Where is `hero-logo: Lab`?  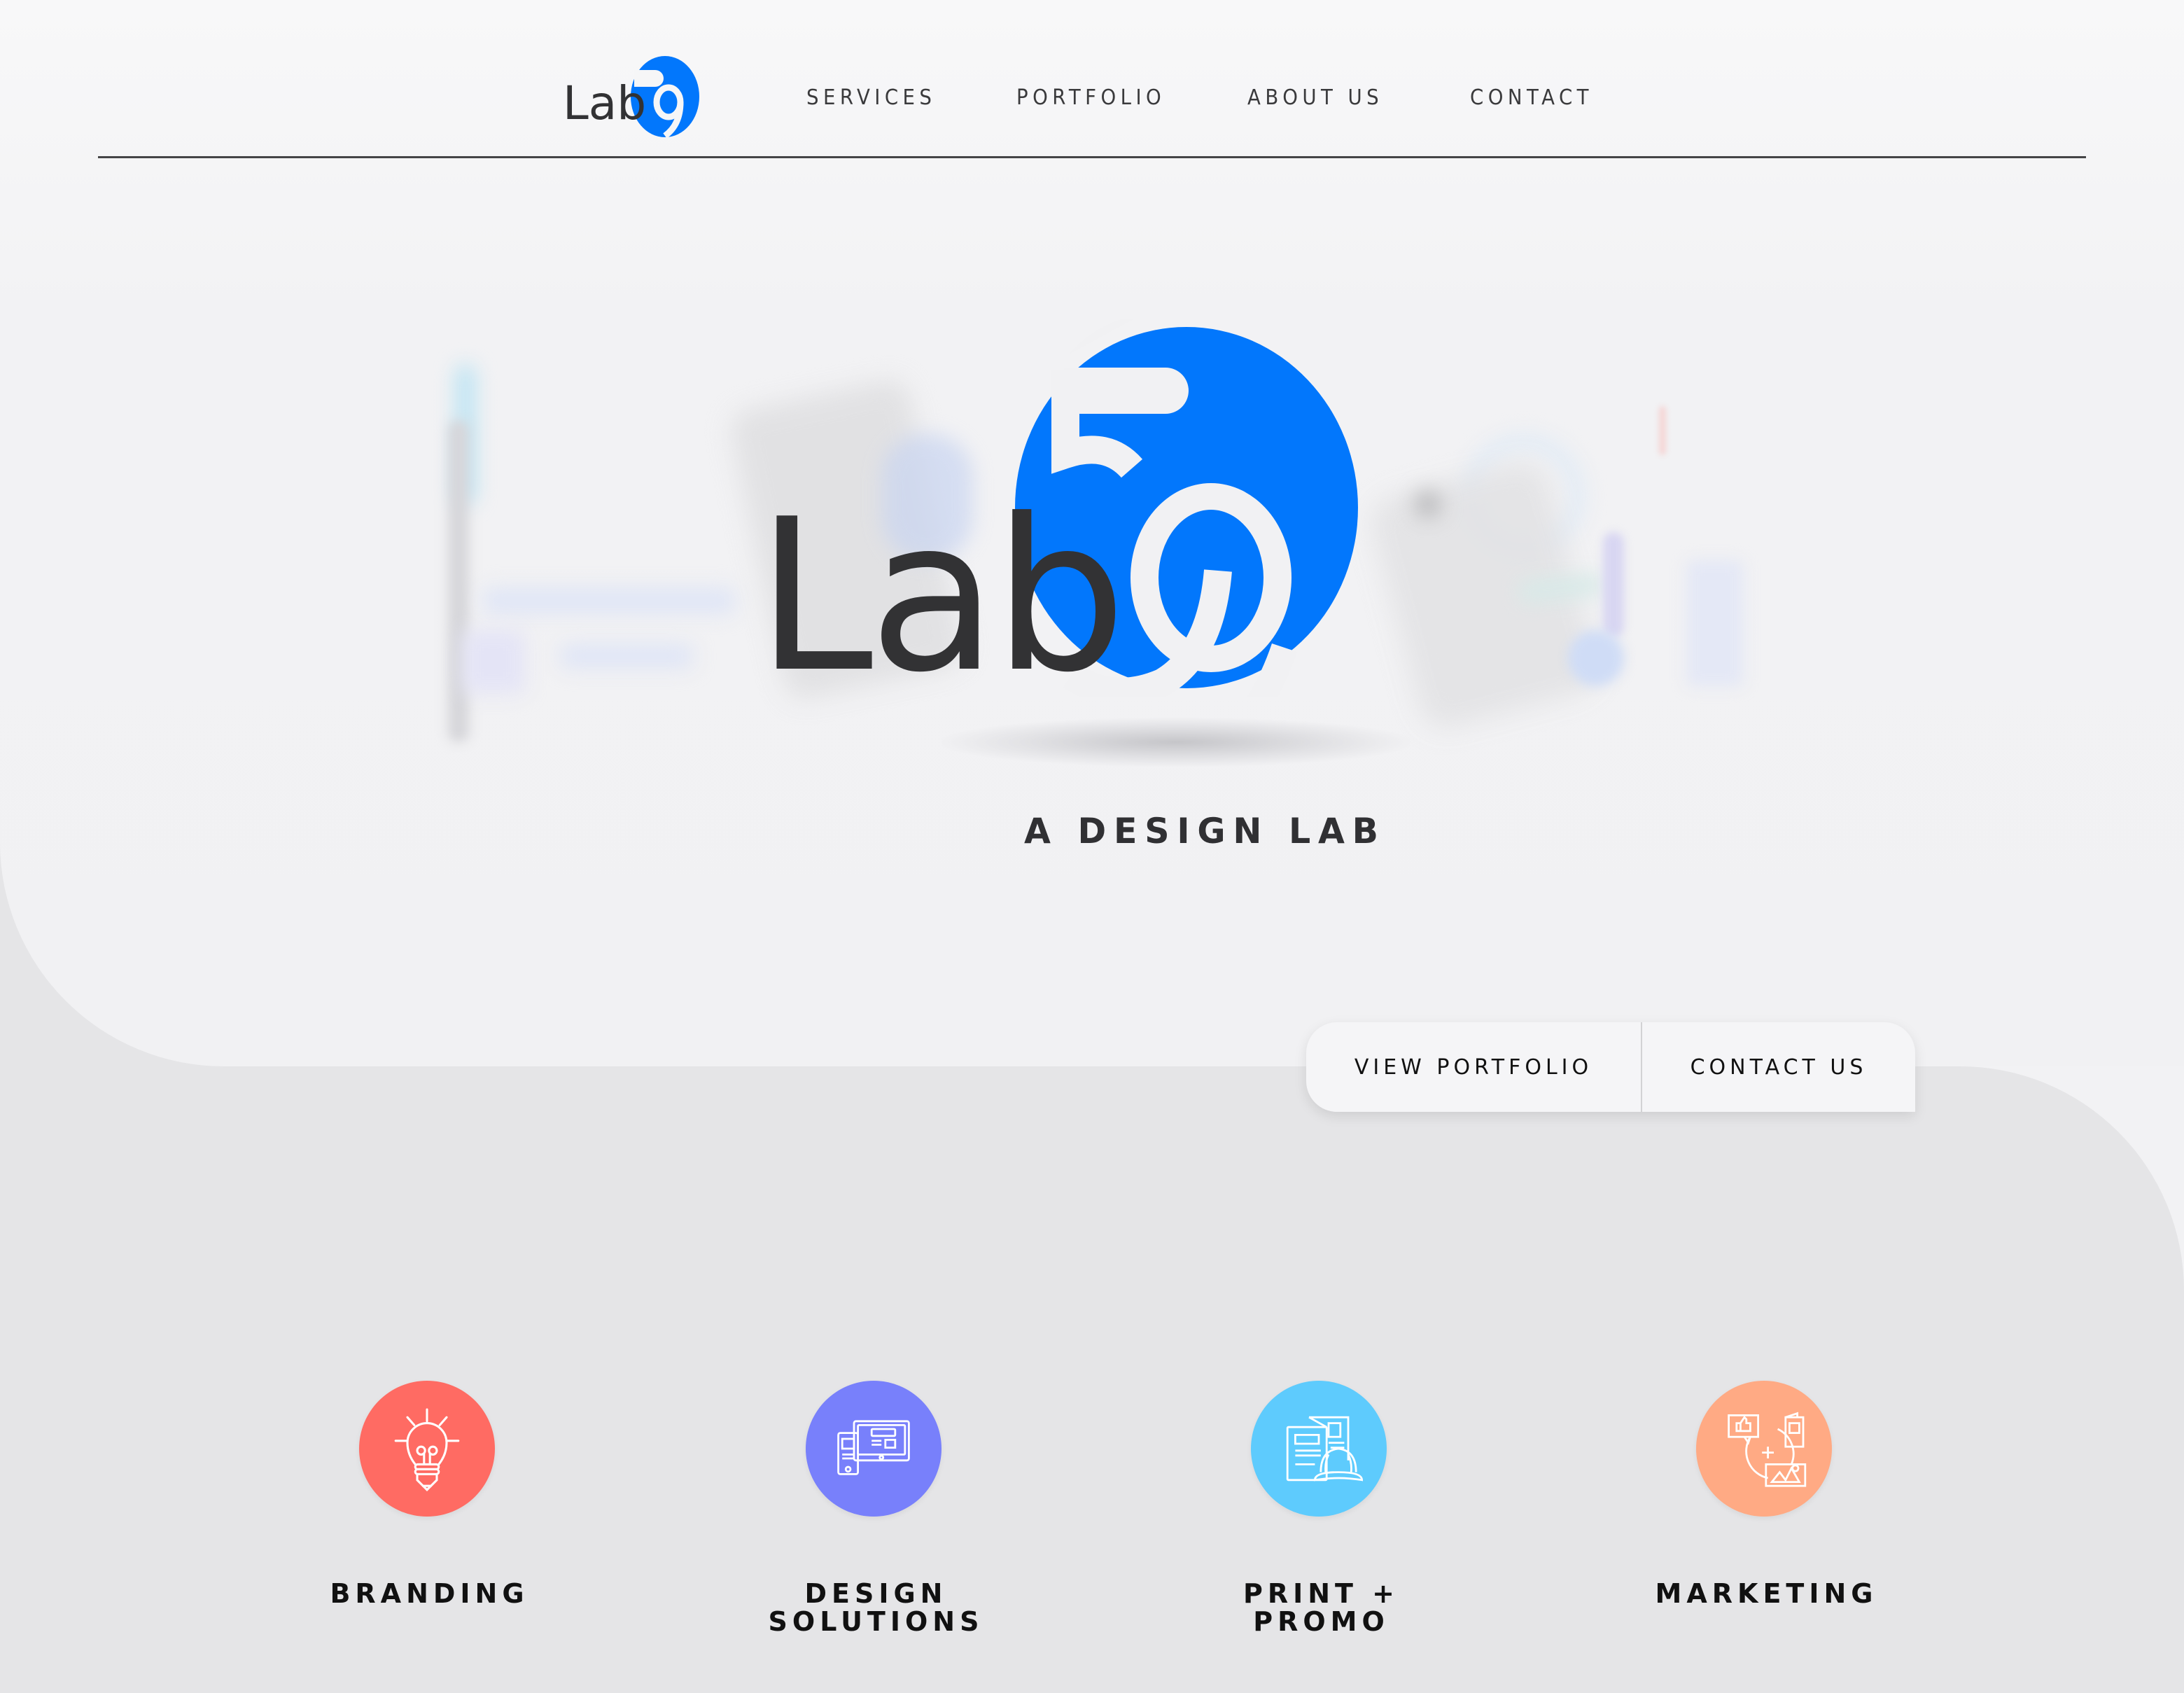 hero-logo: Lab is located at coordinates (1060, 508).